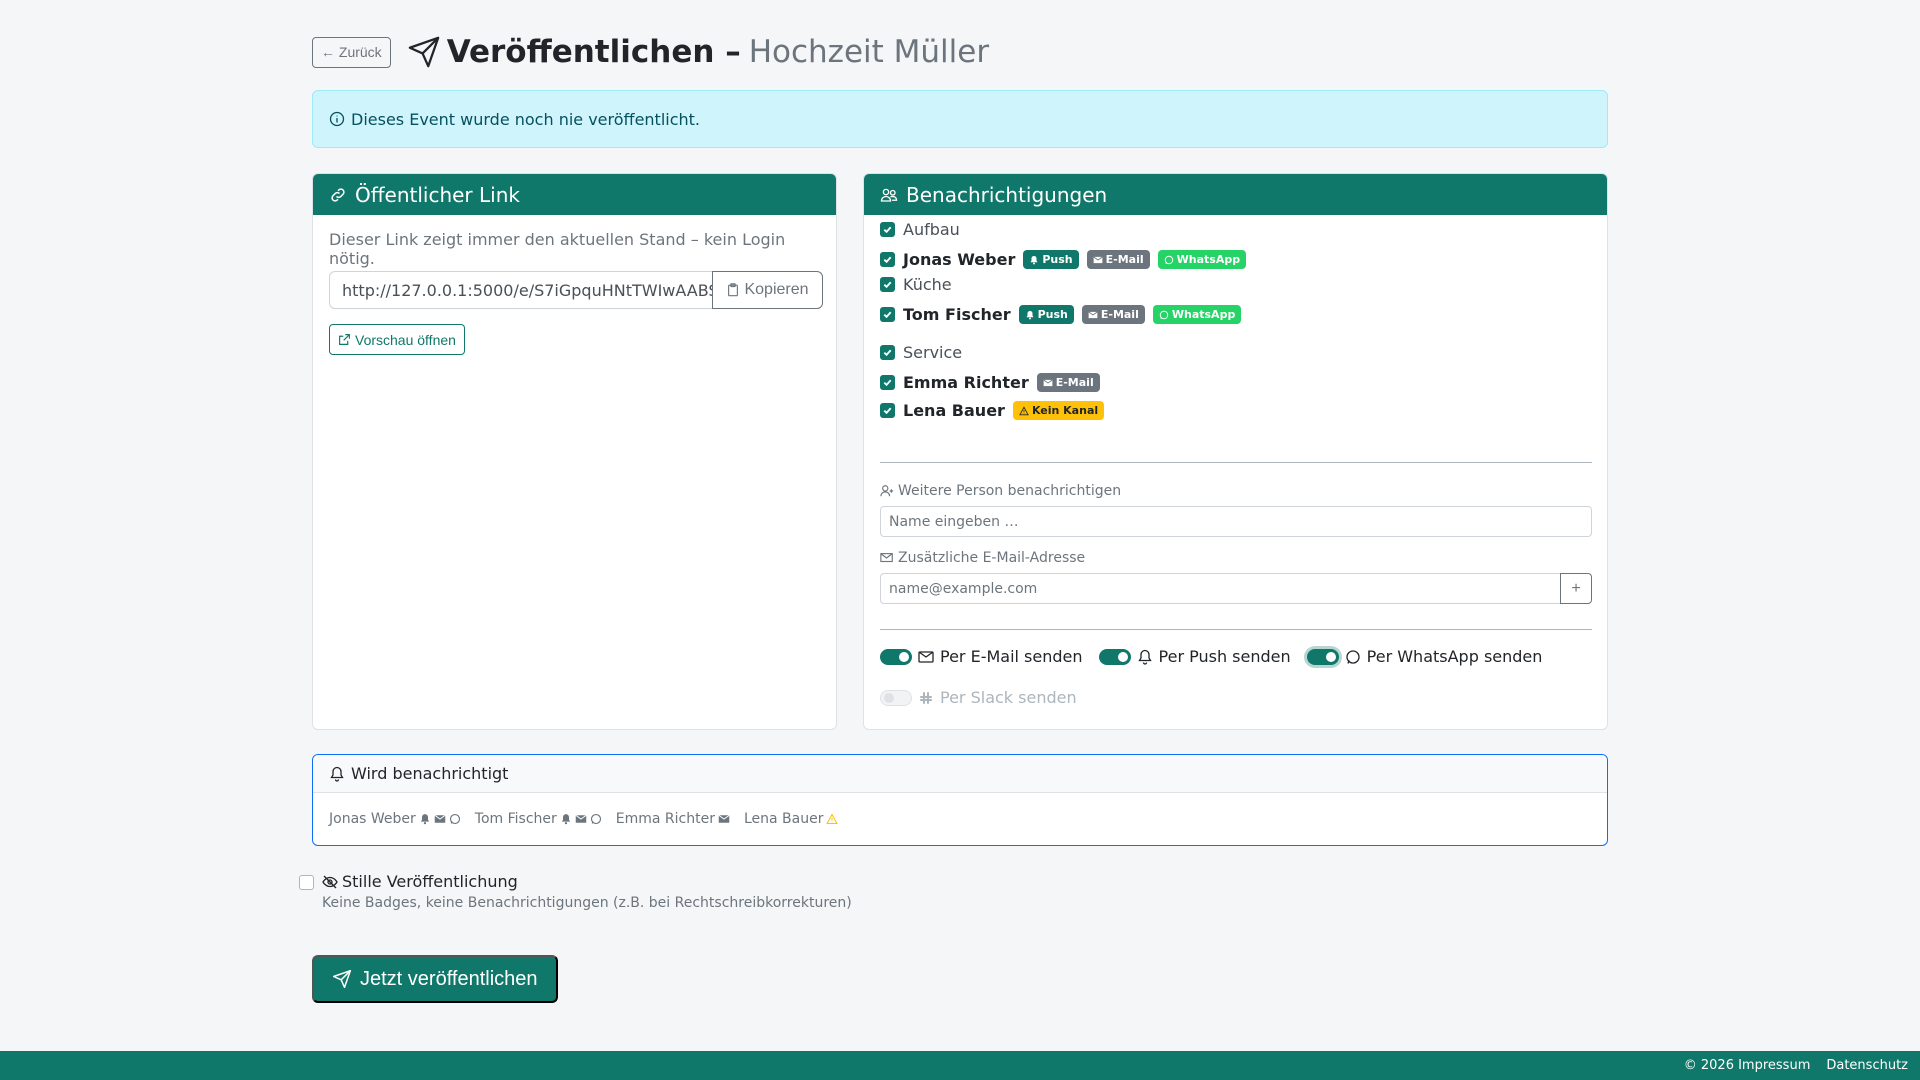 The image size is (1920, 1080). What do you see at coordinates (344, 339) in the screenshot?
I see `external-link-icon` at bounding box center [344, 339].